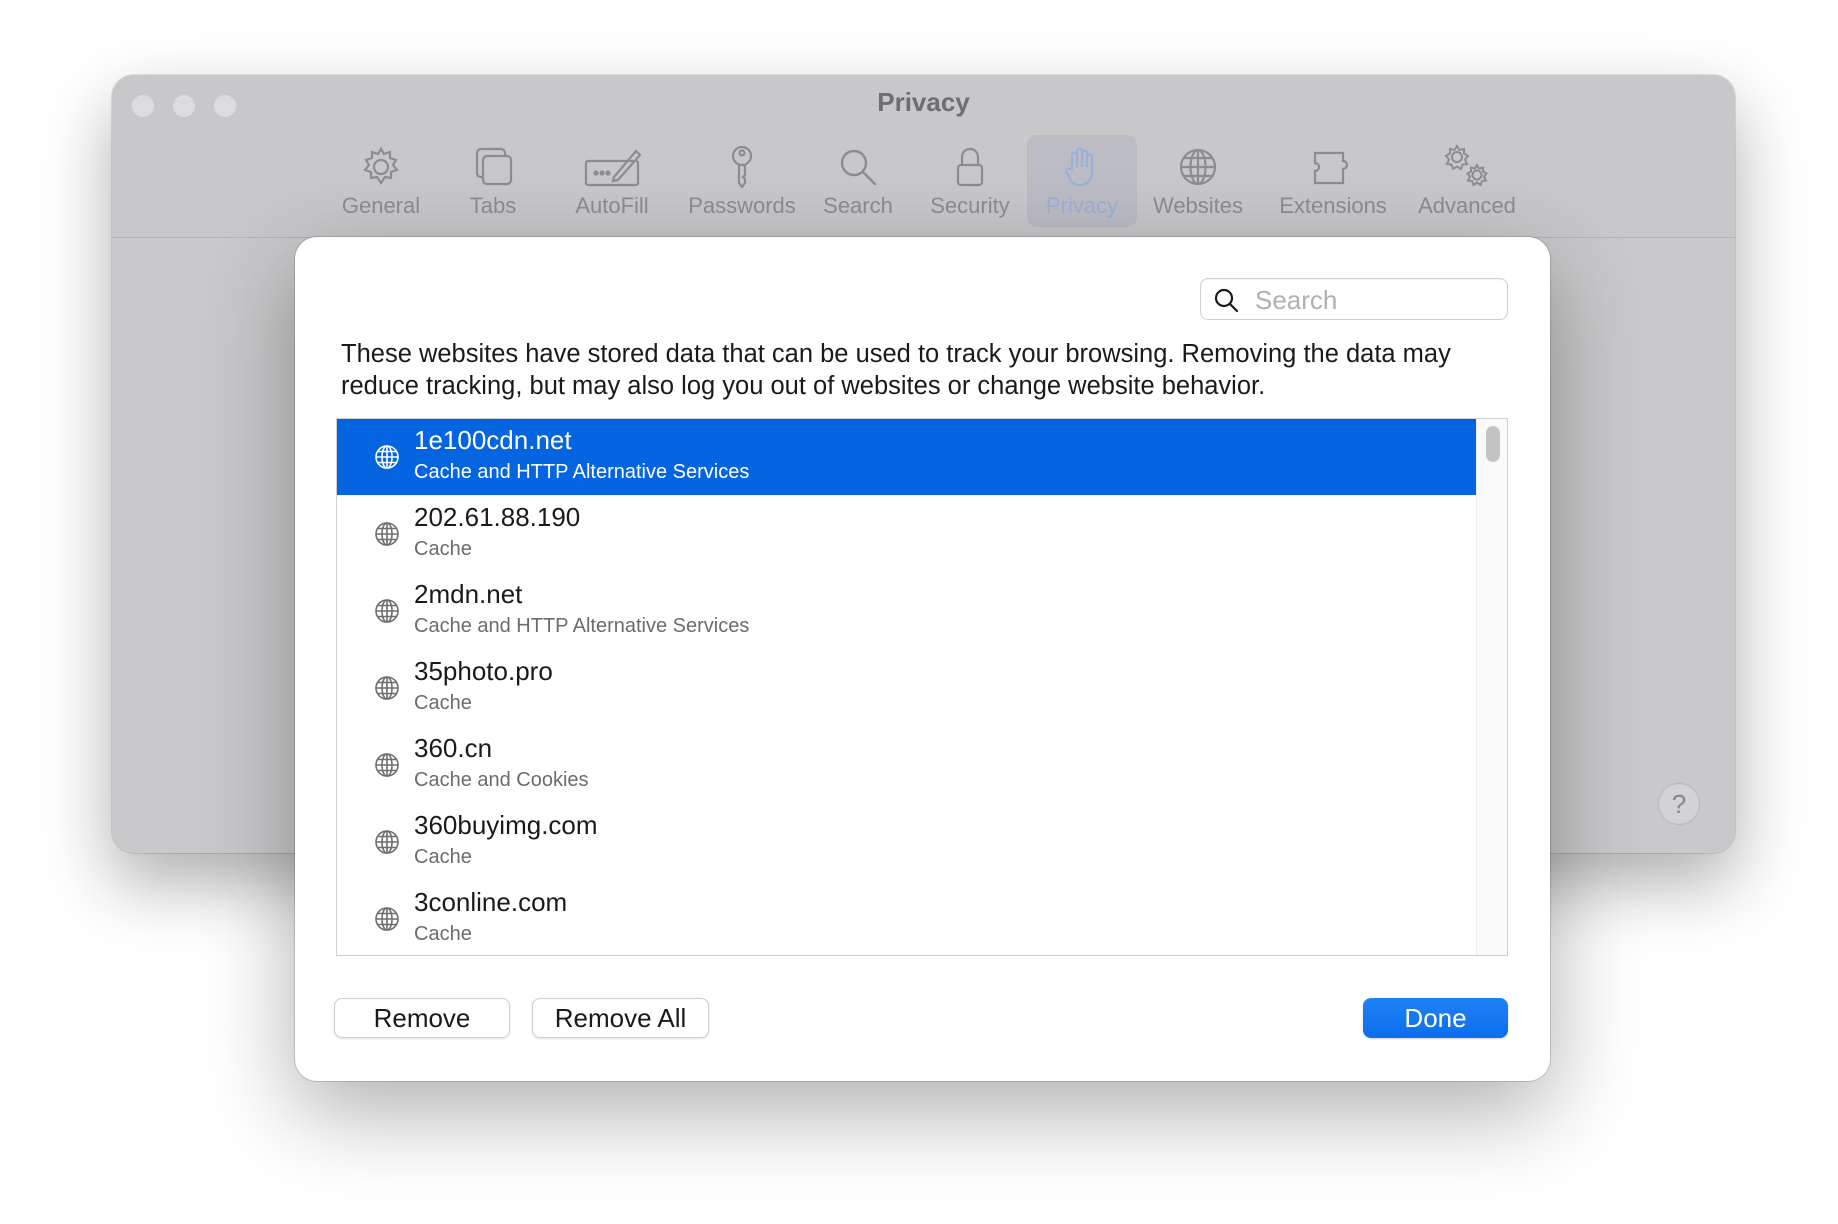 This screenshot has height=1224, width=1838. What do you see at coordinates (493, 440) in the screenshot?
I see `website-name: 1e100cdn.net` at bounding box center [493, 440].